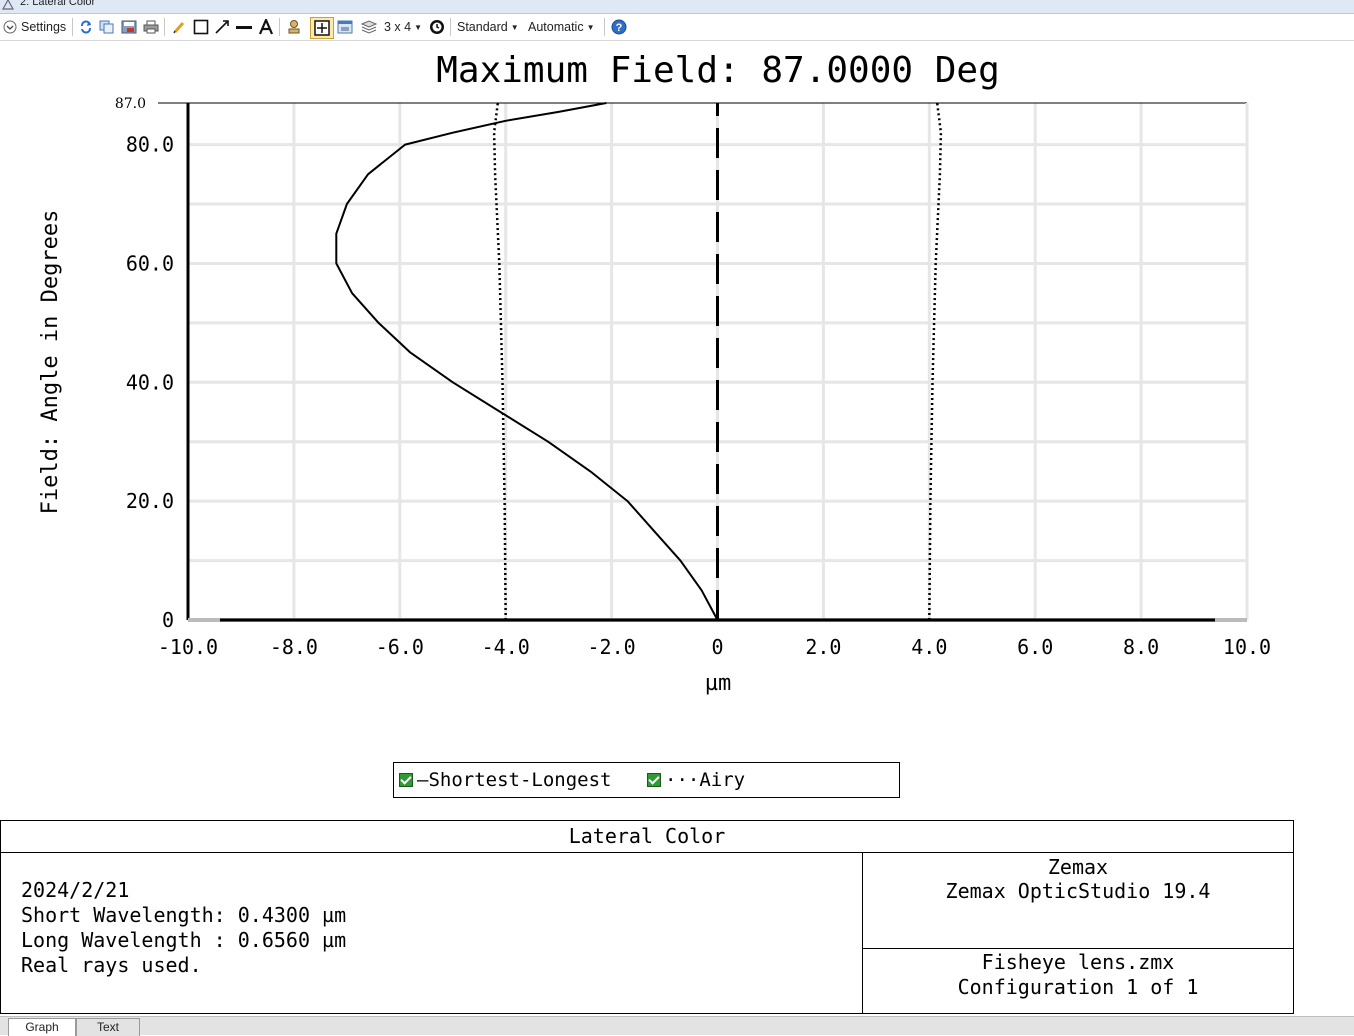  Describe the element at coordinates (150, 263) in the screenshot. I see `y-tick-label: 60.0` at that location.